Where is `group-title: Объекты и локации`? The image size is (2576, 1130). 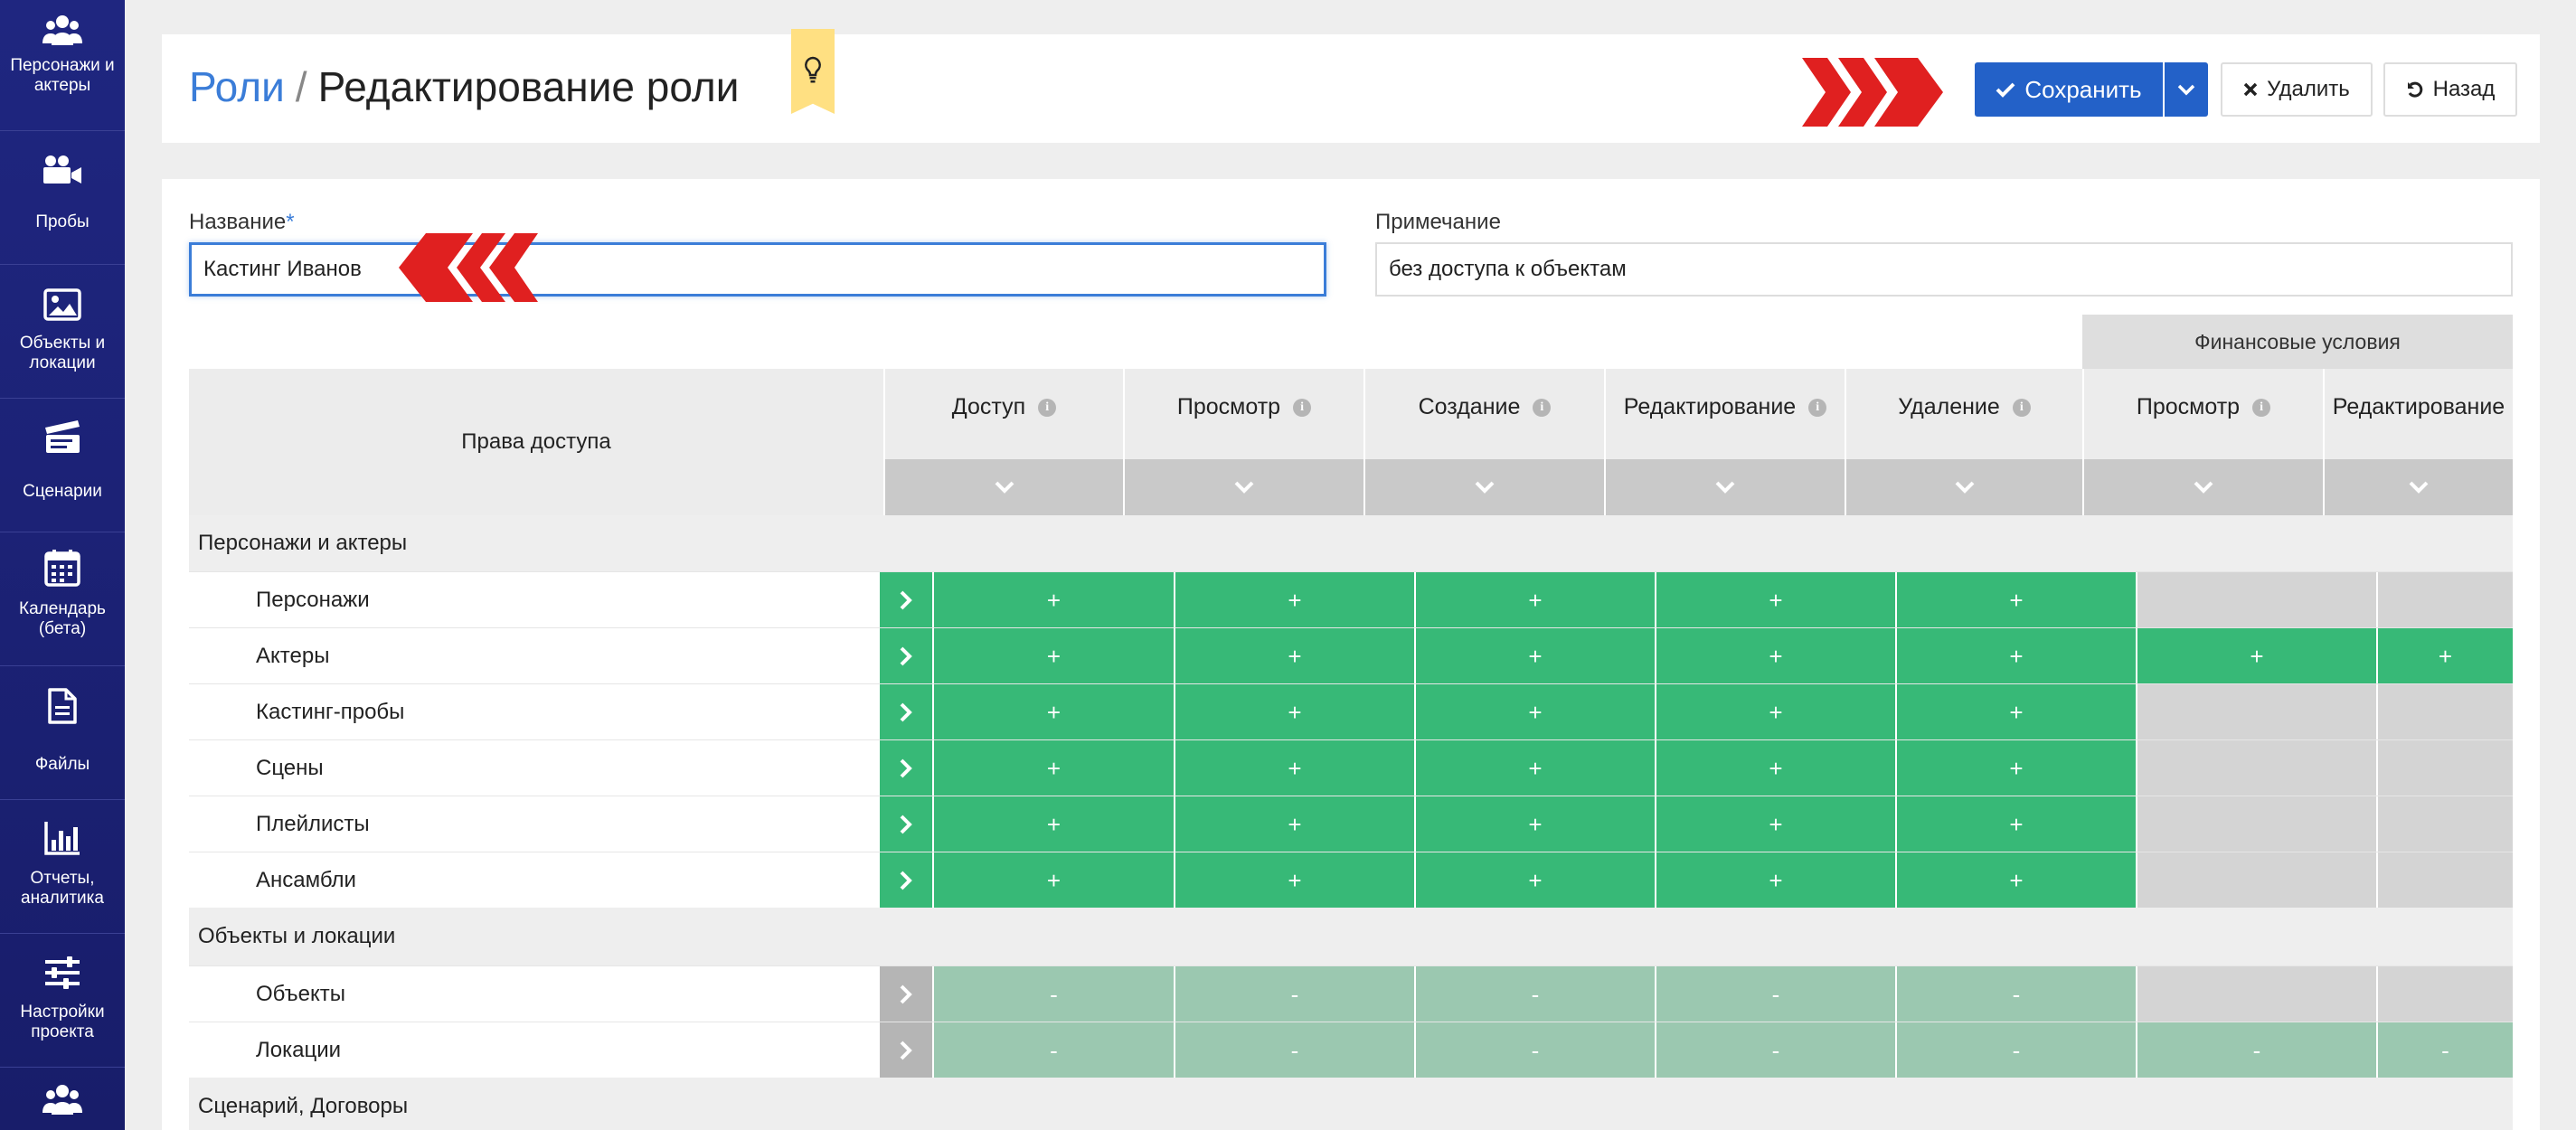
group-title: Объекты и локации is located at coordinates (297, 936).